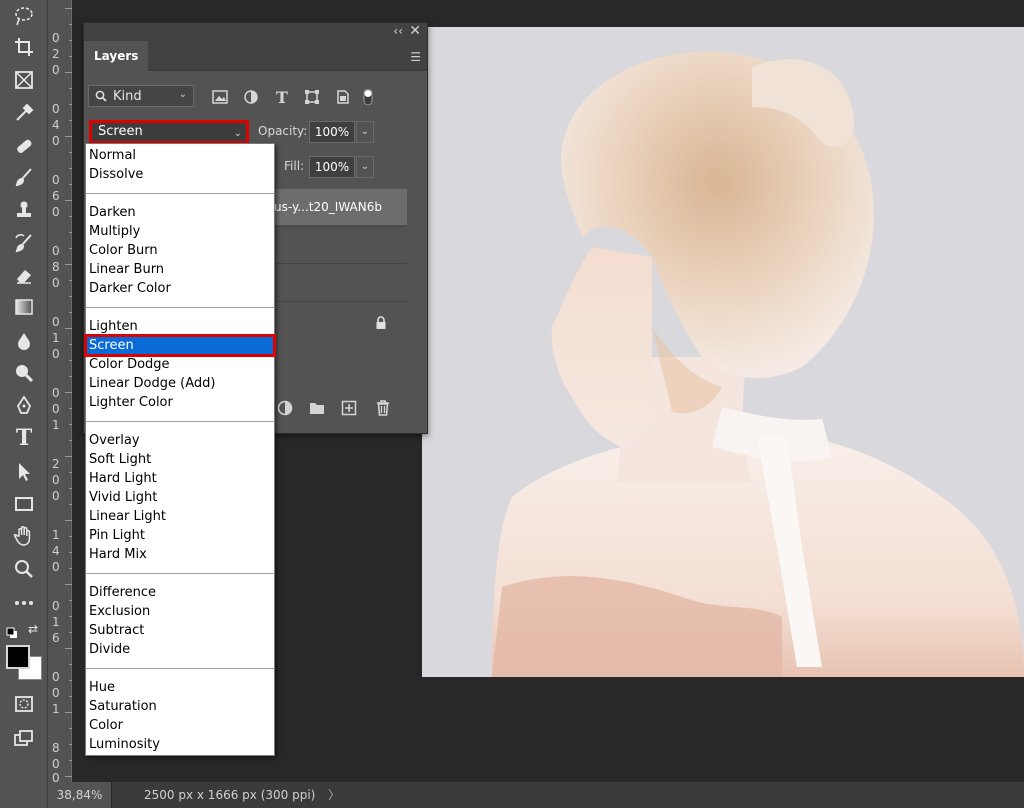 The image size is (1024, 808). What do you see at coordinates (180, 668) in the screenshot?
I see `menu-separator` at bounding box center [180, 668].